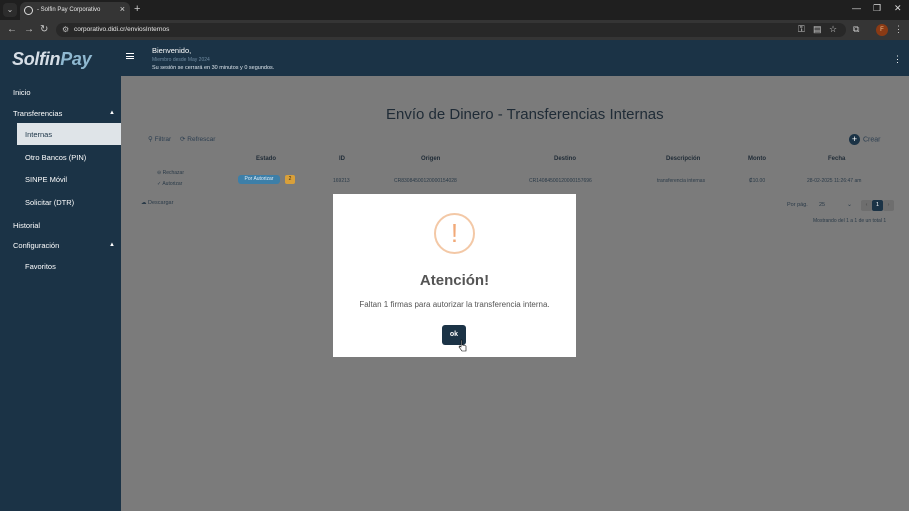 Image resolution: width=909 pixels, height=511 pixels. Describe the element at coordinates (37, 113) in the screenshot. I see `sidebar-item-transferencias: Transferencias` at that location.